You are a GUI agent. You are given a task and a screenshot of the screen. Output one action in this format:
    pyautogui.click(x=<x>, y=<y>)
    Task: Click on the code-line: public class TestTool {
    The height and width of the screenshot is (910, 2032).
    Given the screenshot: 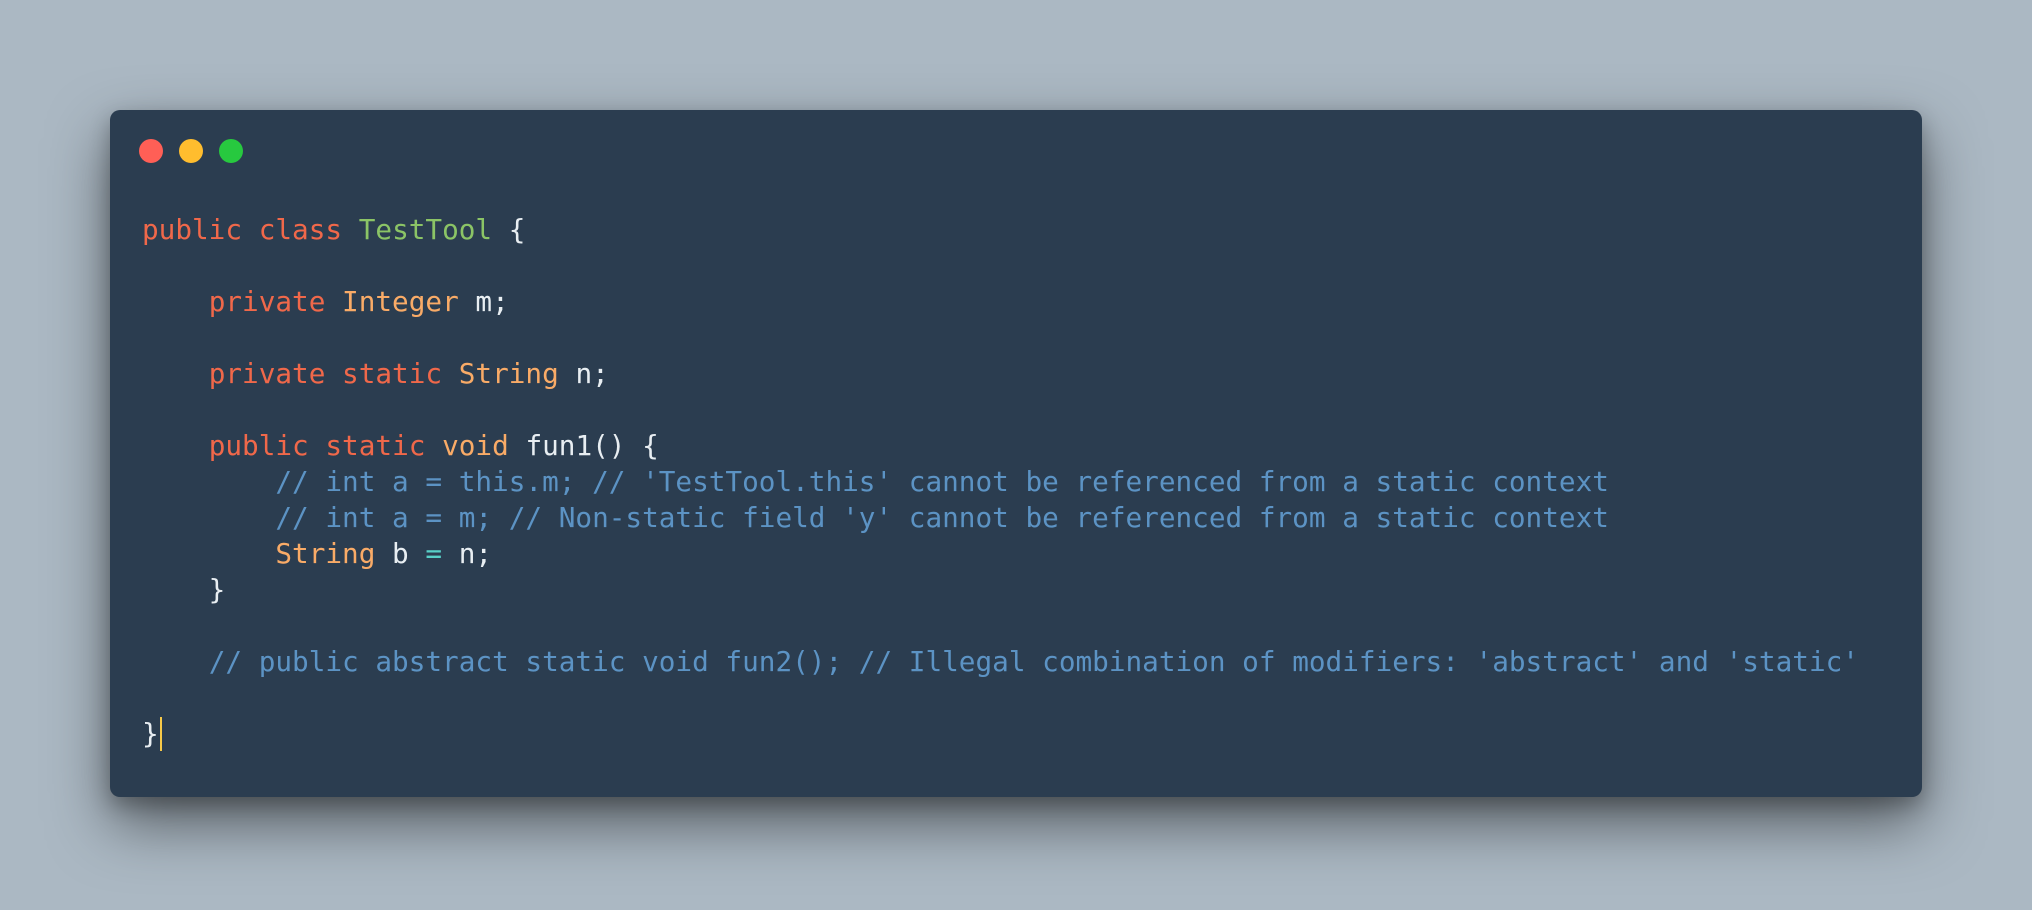 What is the action you would take?
    pyautogui.click(x=1000, y=230)
    